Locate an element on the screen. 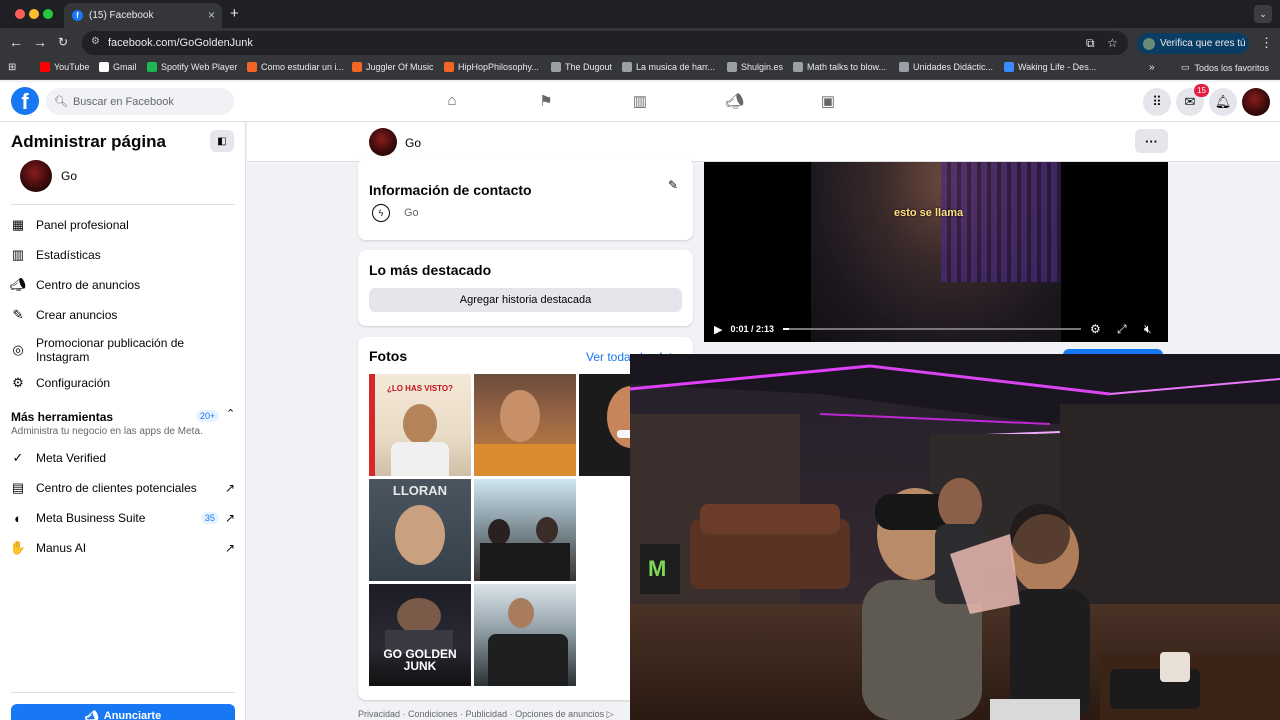 This screenshot has height=720, width=1280. minimize-window-button is located at coordinates (34, 14).